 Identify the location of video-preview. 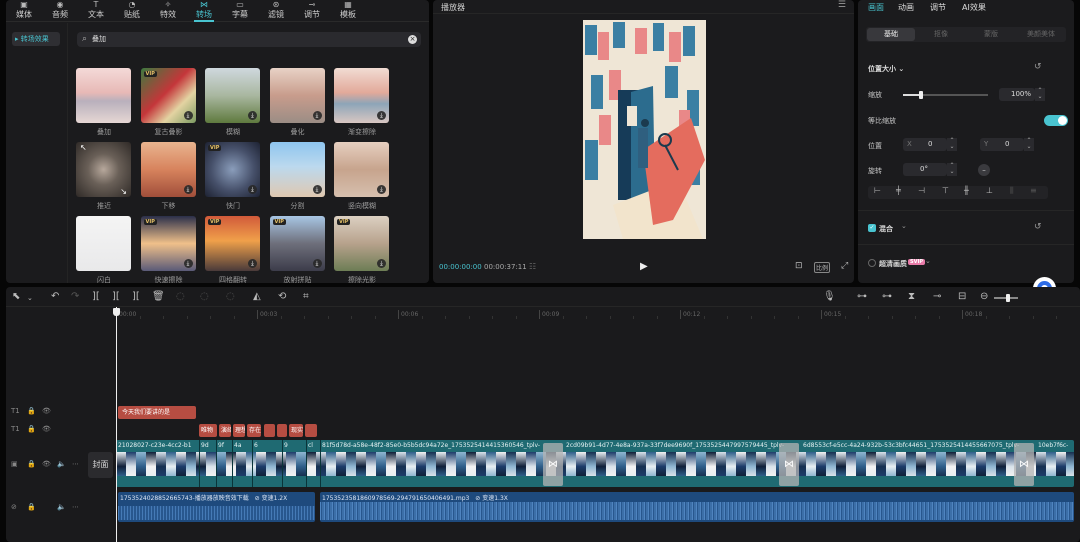
(644, 129).